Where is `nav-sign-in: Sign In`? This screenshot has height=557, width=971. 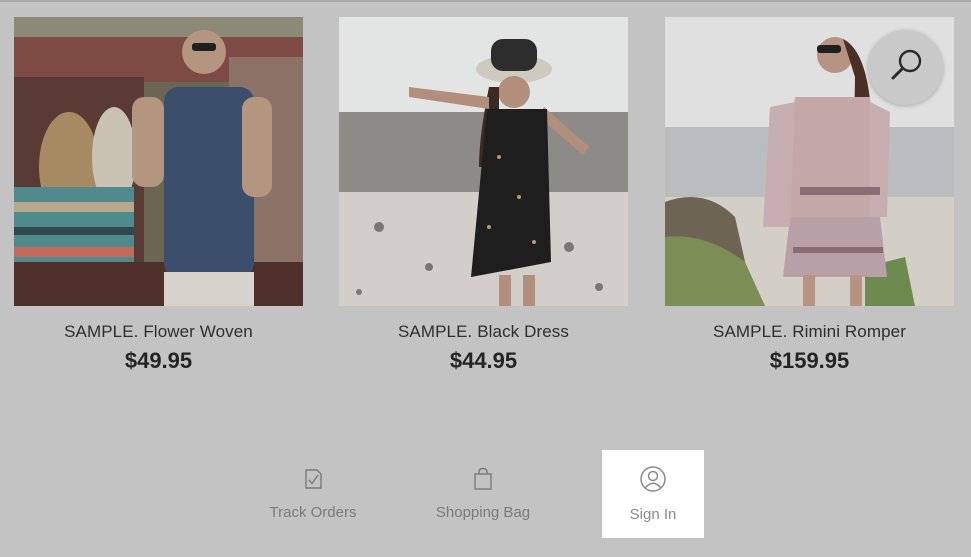 nav-sign-in: Sign In is located at coordinates (653, 494).